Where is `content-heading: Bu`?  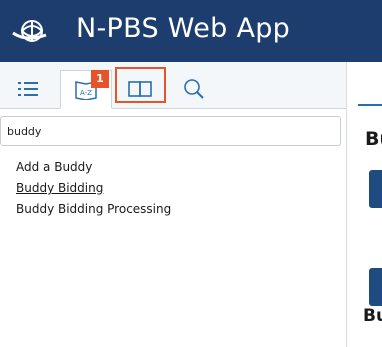 content-heading: Bu is located at coordinates (373, 139).